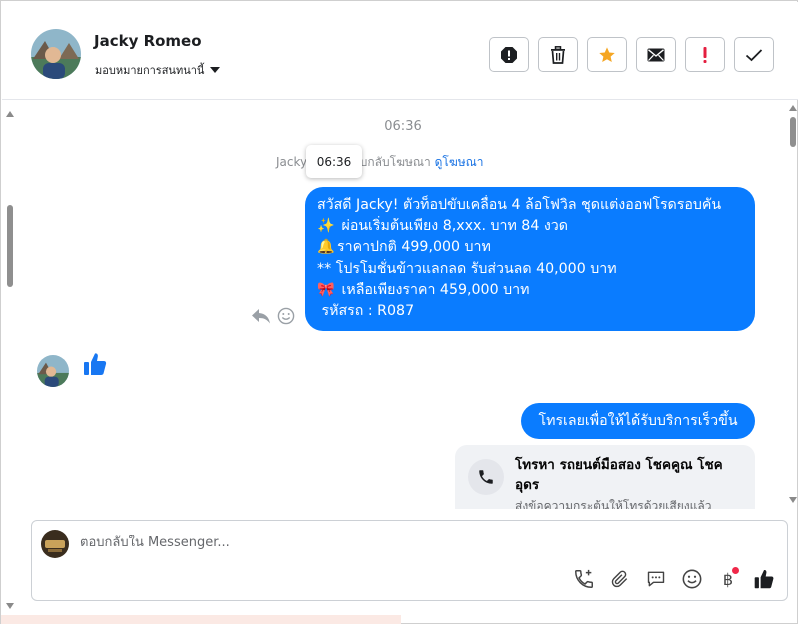  I want to click on call-request-button, so click(584, 579).